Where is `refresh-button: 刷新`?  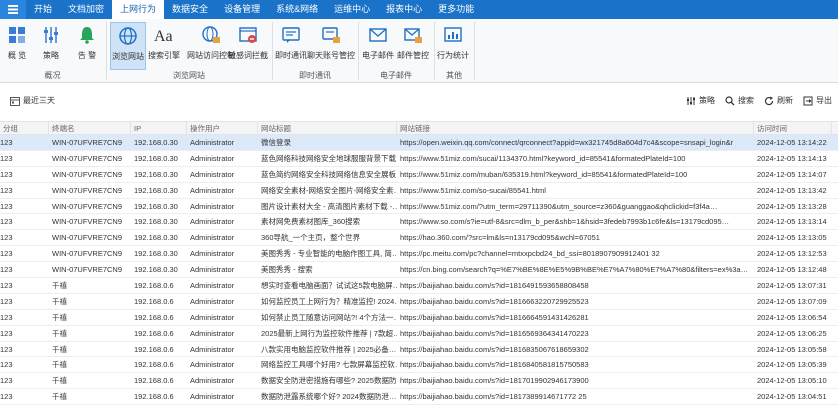 refresh-button: 刷新 is located at coordinates (778, 100).